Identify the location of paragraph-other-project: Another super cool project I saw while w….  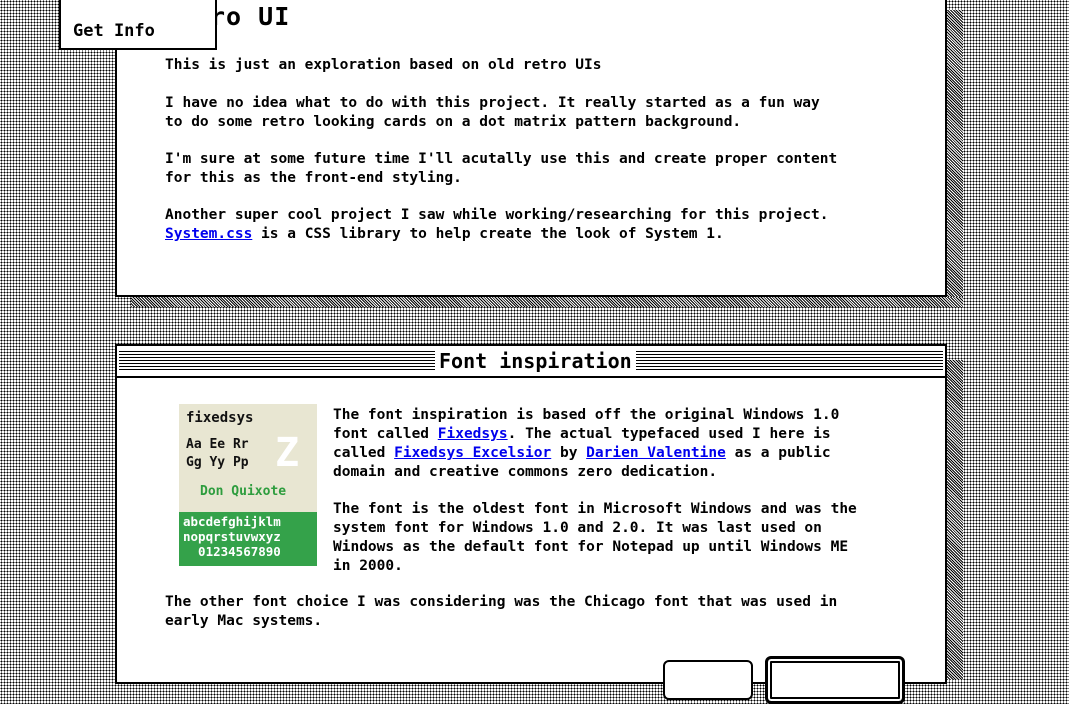
(496, 225).